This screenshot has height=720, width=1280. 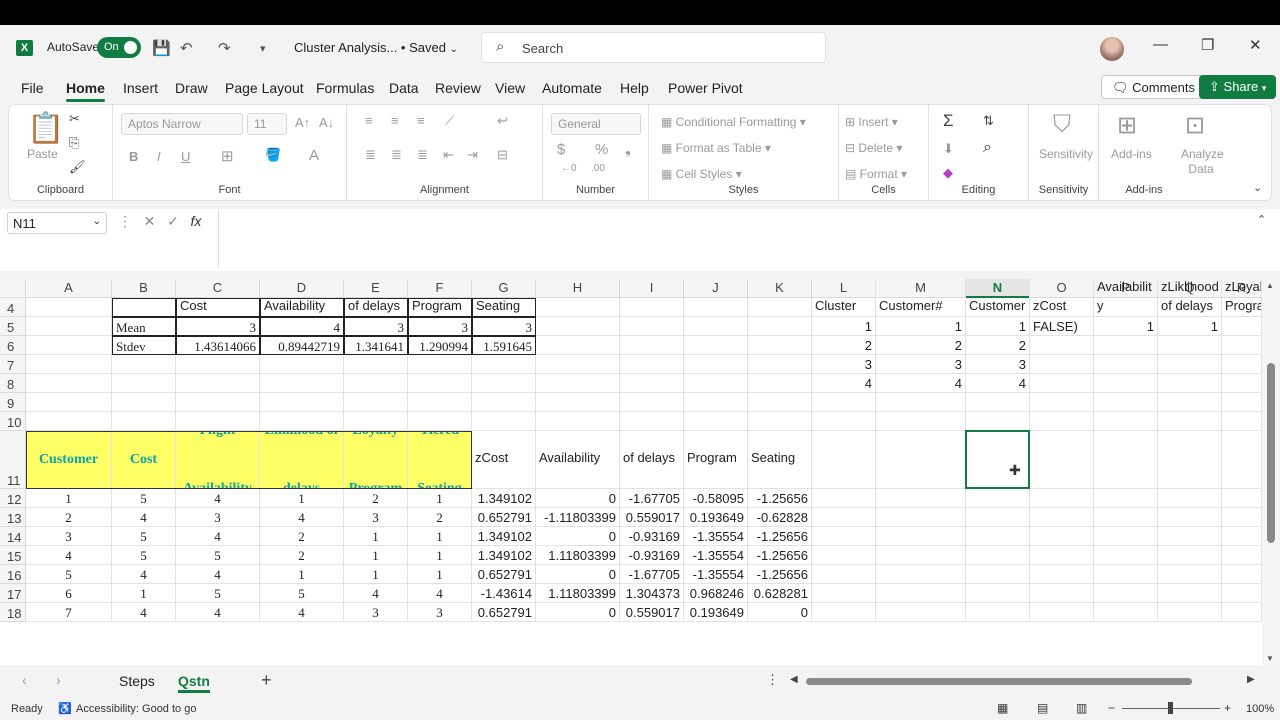 I want to click on restore-button: ❐, so click(x=1207, y=45).